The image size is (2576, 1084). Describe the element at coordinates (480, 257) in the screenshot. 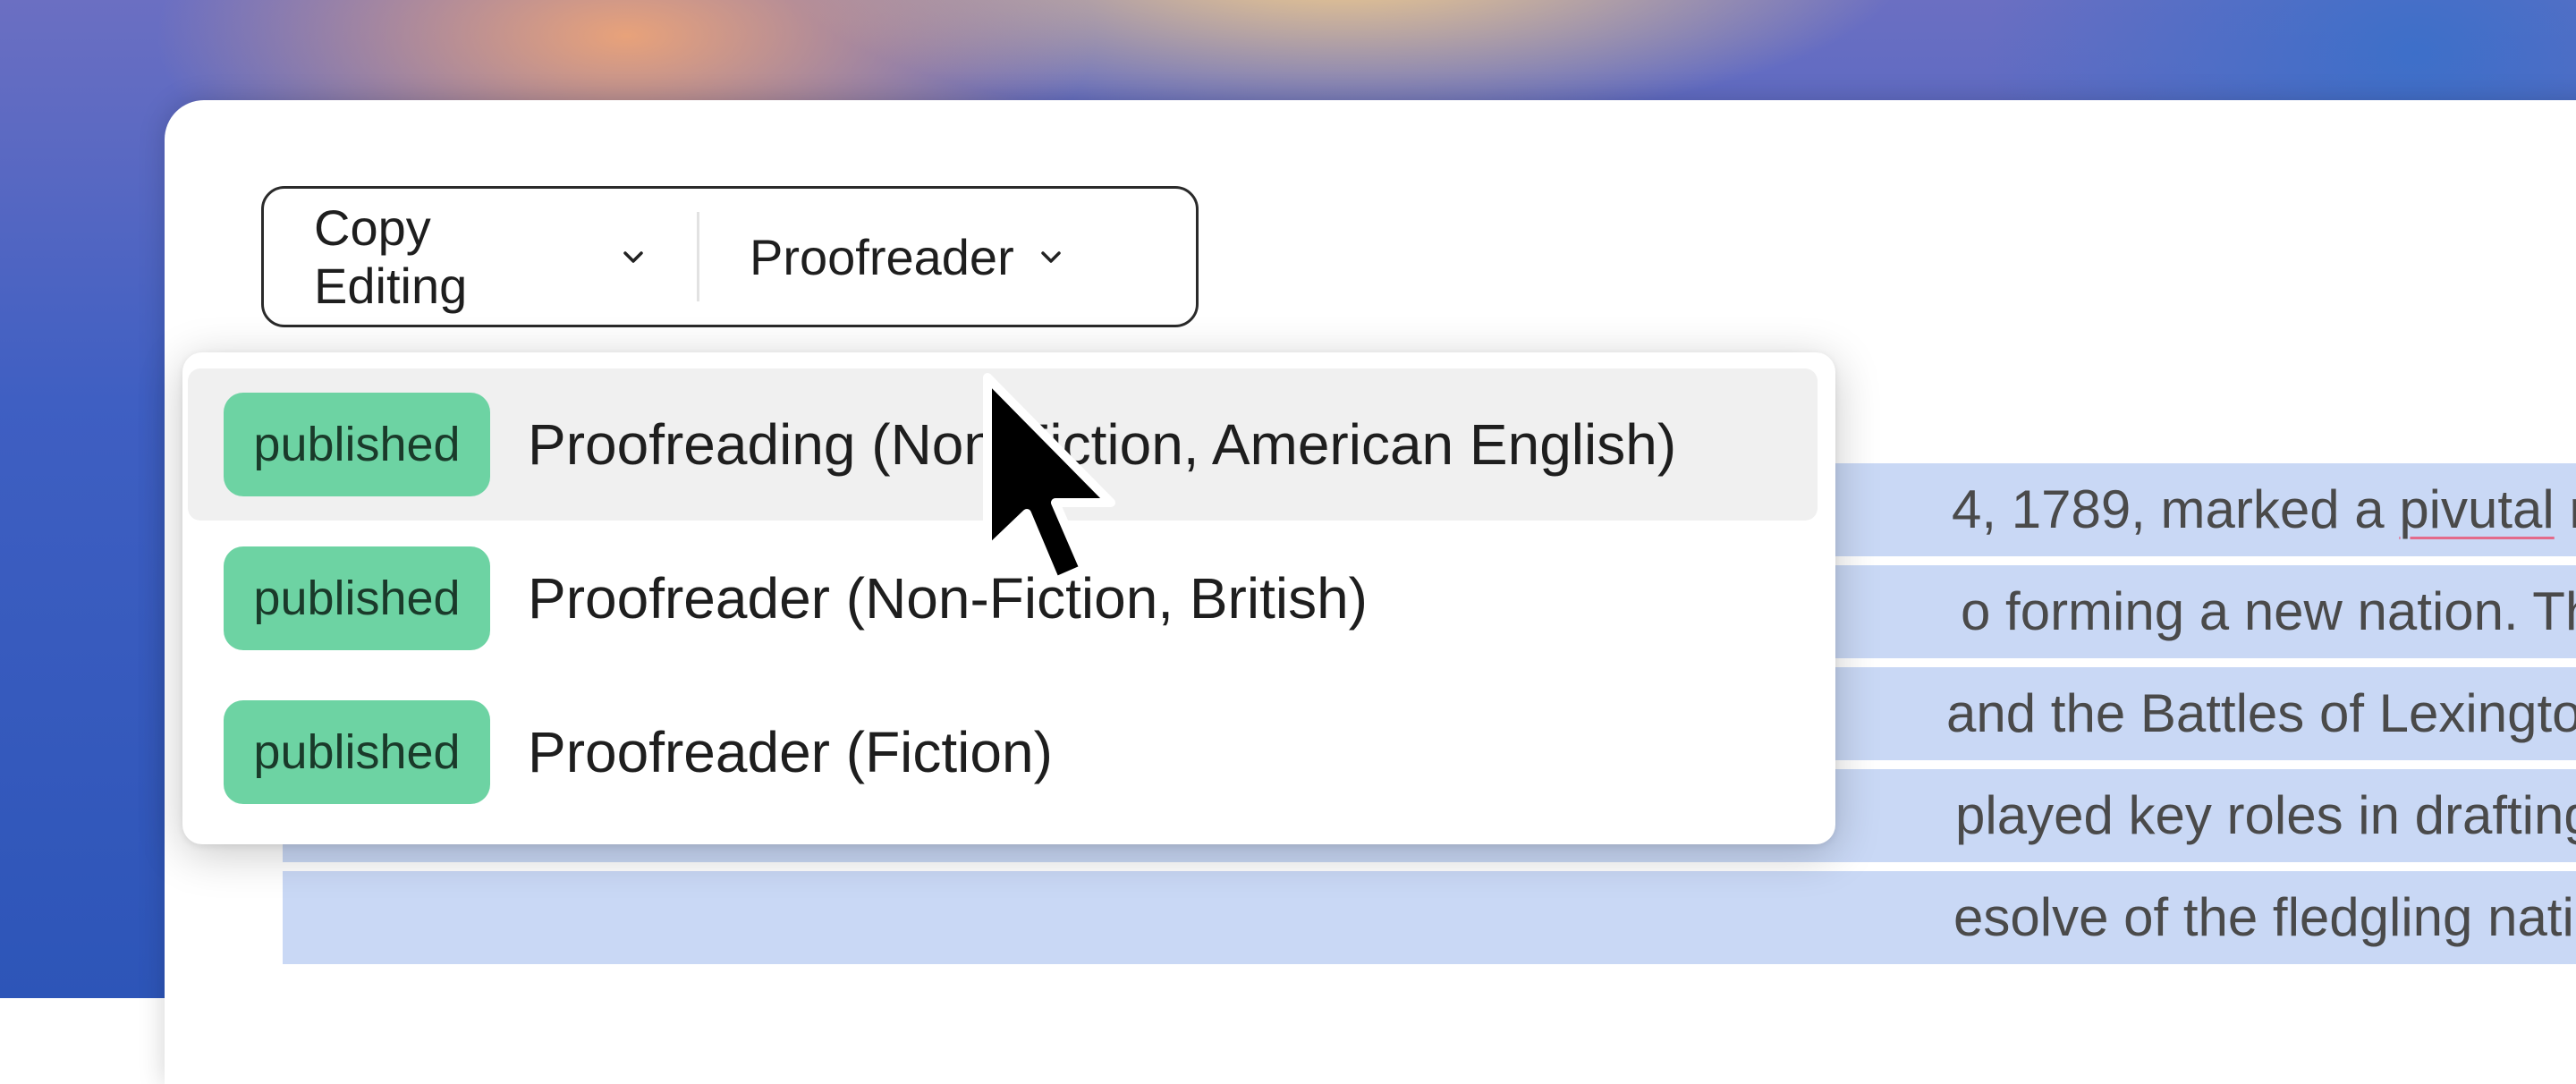

I see `copy-editing-dropdown: Copy Editing` at that location.